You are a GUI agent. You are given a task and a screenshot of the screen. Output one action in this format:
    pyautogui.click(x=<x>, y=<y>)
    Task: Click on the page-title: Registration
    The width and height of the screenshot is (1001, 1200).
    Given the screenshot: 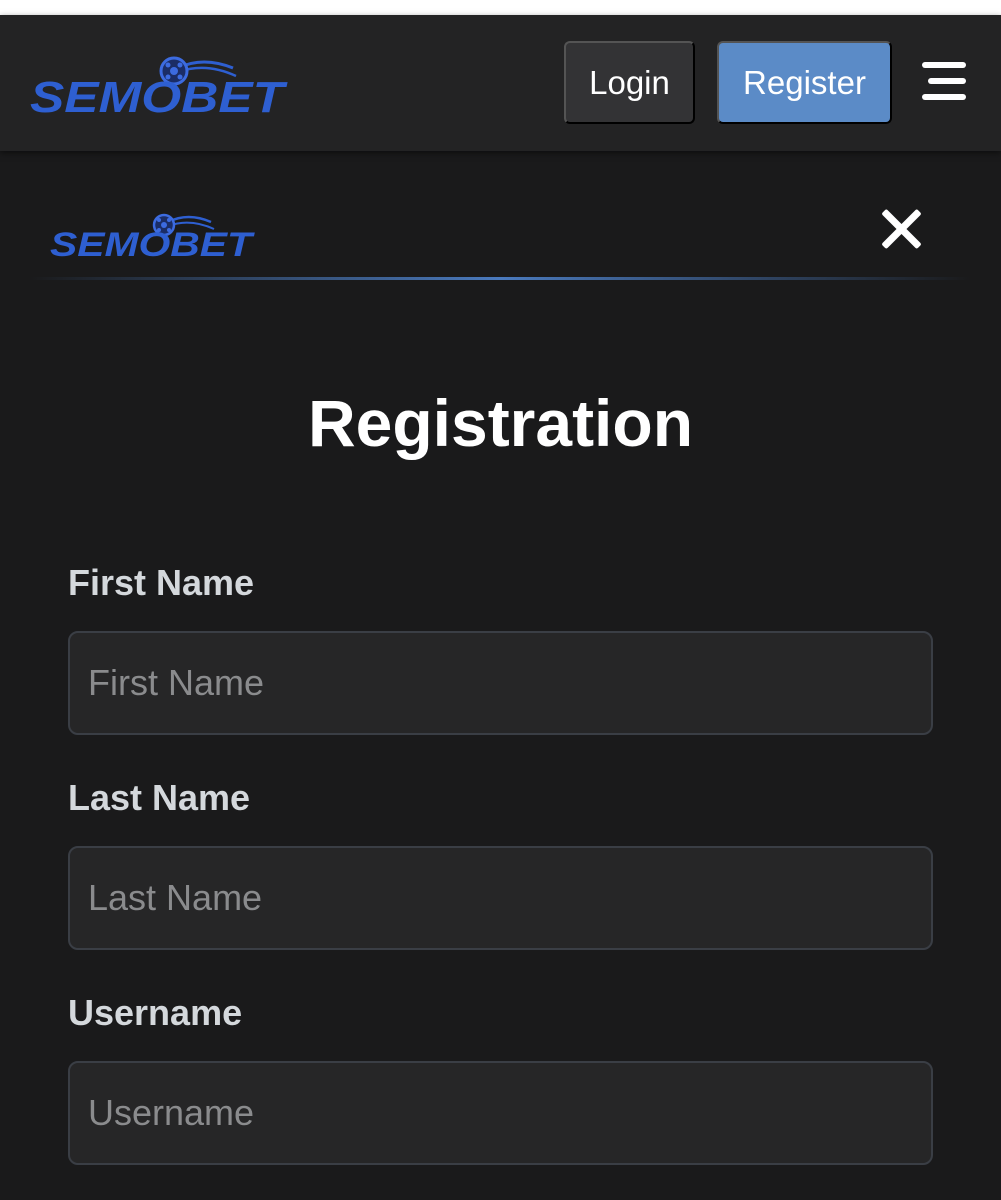 What is the action you would take?
    pyautogui.click(x=500, y=423)
    